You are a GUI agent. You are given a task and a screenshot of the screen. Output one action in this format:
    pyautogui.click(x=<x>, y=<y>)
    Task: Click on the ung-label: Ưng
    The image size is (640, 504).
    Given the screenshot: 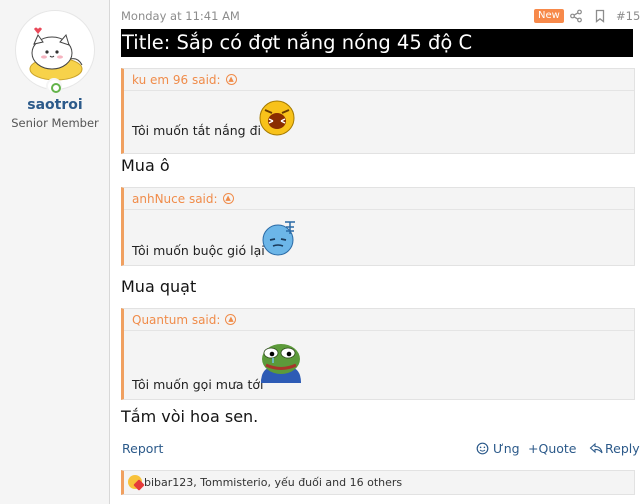 What is the action you would take?
    pyautogui.click(x=506, y=448)
    